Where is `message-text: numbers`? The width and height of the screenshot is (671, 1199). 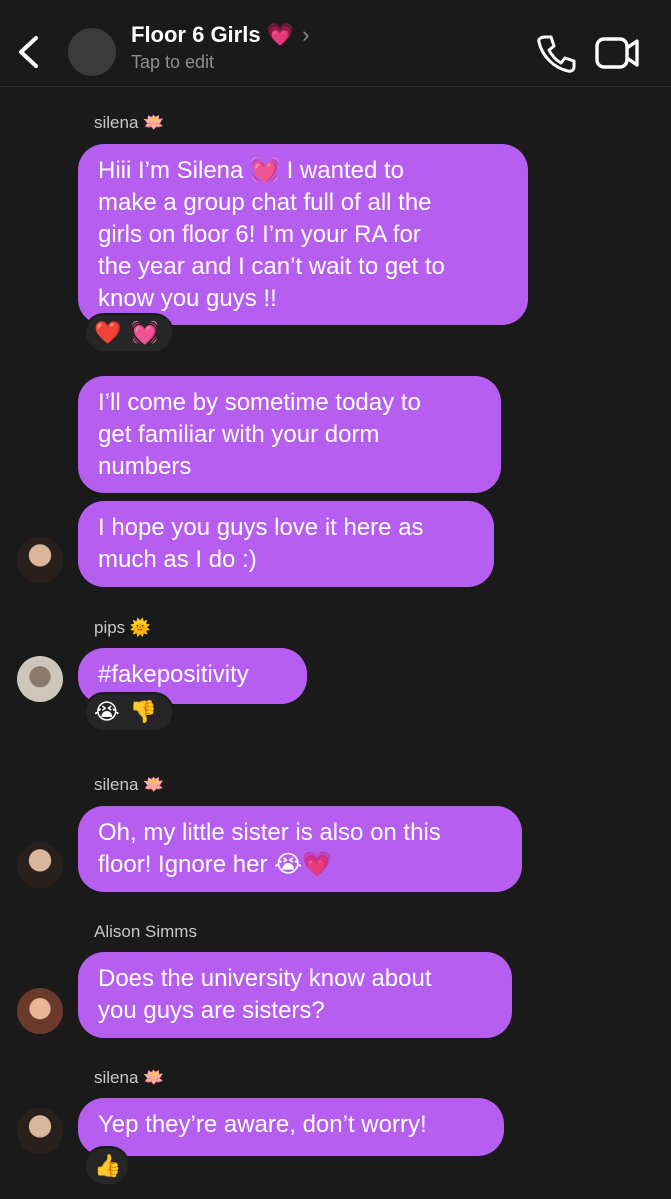 message-text: numbers is located at coordinates (145, 466).